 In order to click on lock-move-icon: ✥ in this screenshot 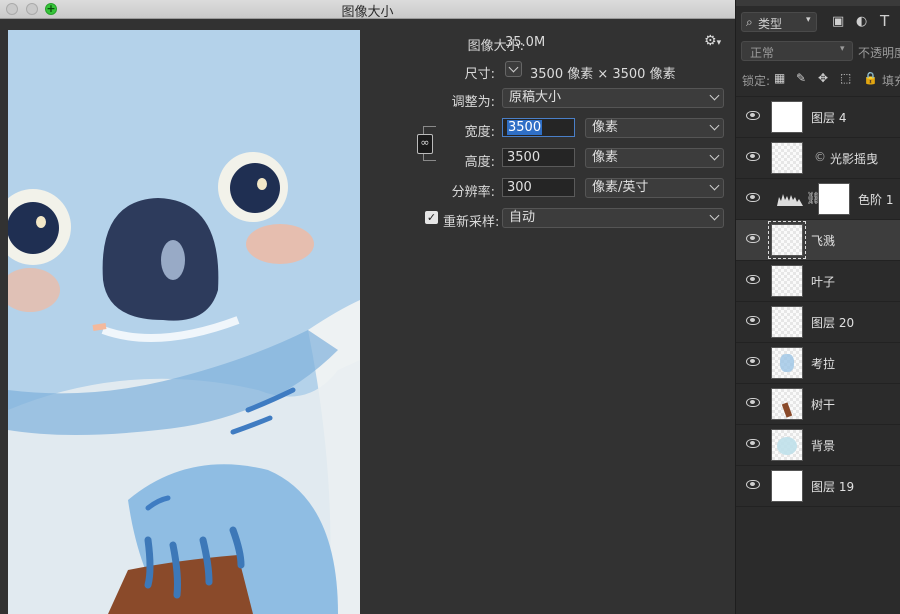, I will do `click(823, 78)`.